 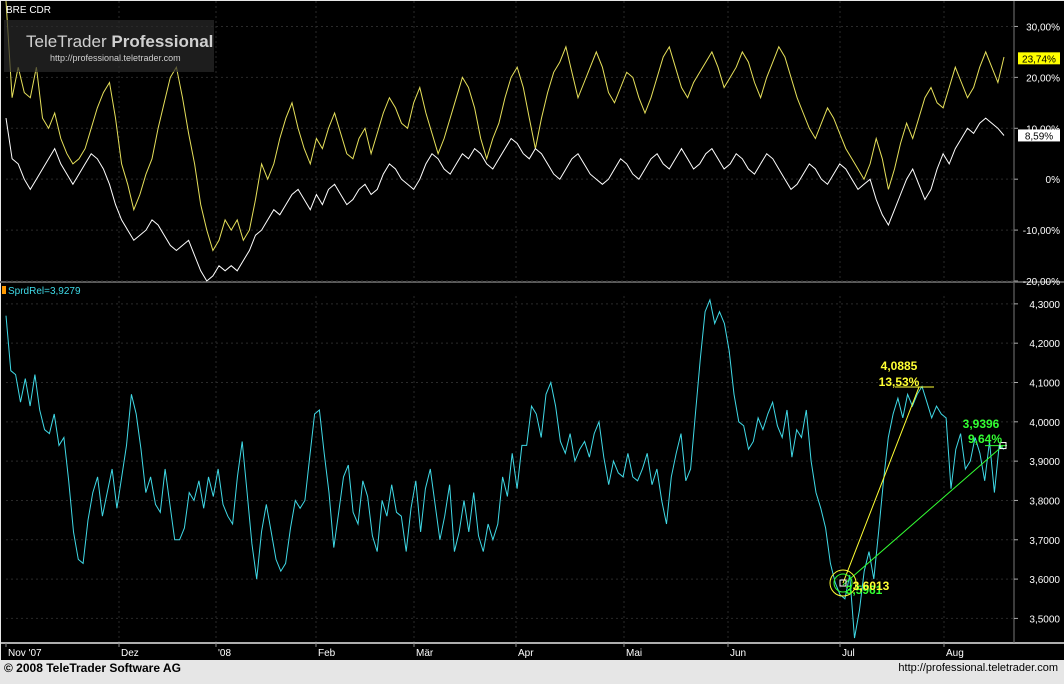 What do you see at coordinates (526, 653) in the screenshot?
I see `x-tick-label: Apr` at bounding box center [526, 653].